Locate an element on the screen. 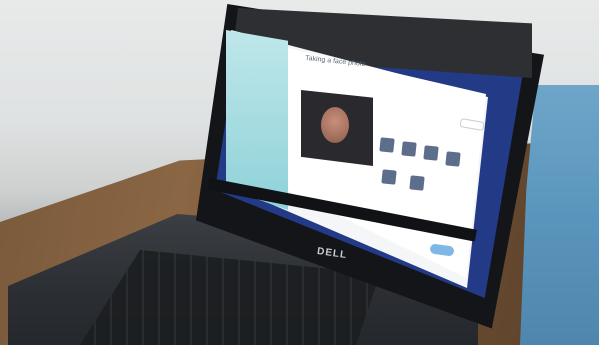 The width and height of the screenshot is (599, 345). face-in-preview is located at coordinates (335, 125).